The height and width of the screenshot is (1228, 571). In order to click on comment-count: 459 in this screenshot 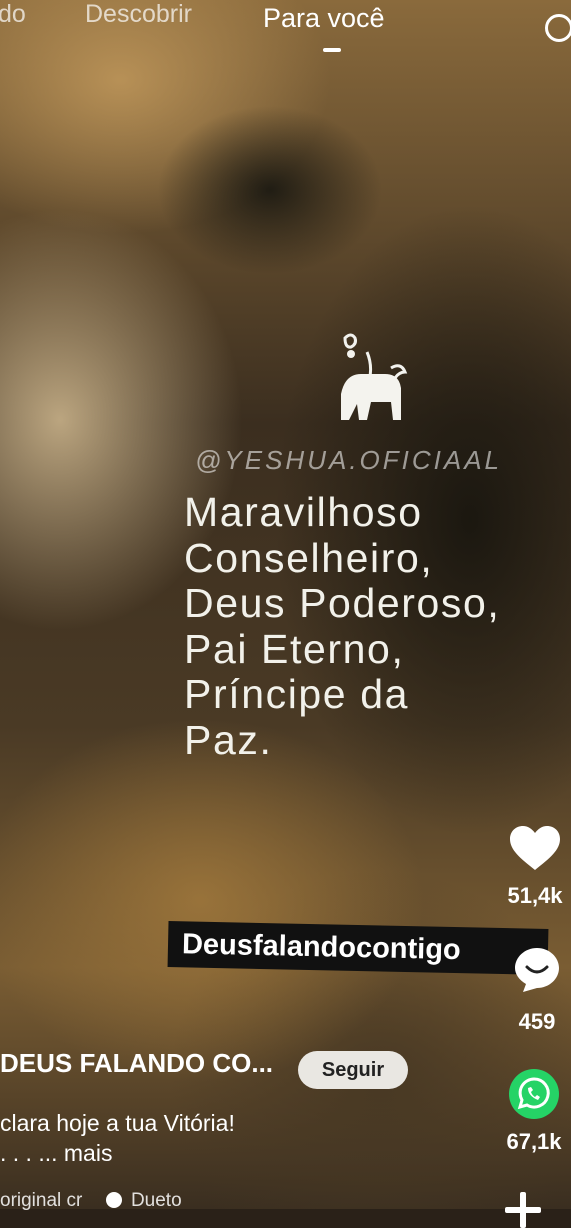, I will do `click(537, 1021)`.